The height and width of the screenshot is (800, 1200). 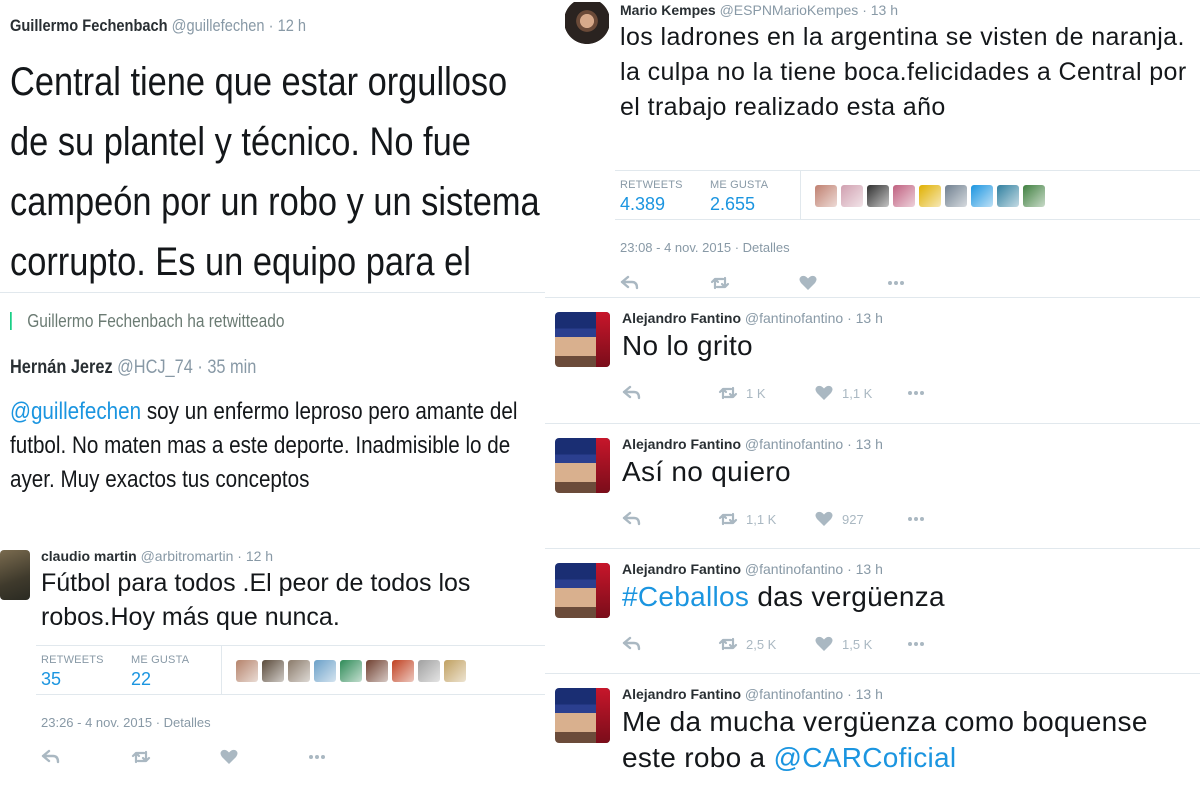 I want to click on tweet-text-rest: das vergüenza, so click(x=847, y=596).